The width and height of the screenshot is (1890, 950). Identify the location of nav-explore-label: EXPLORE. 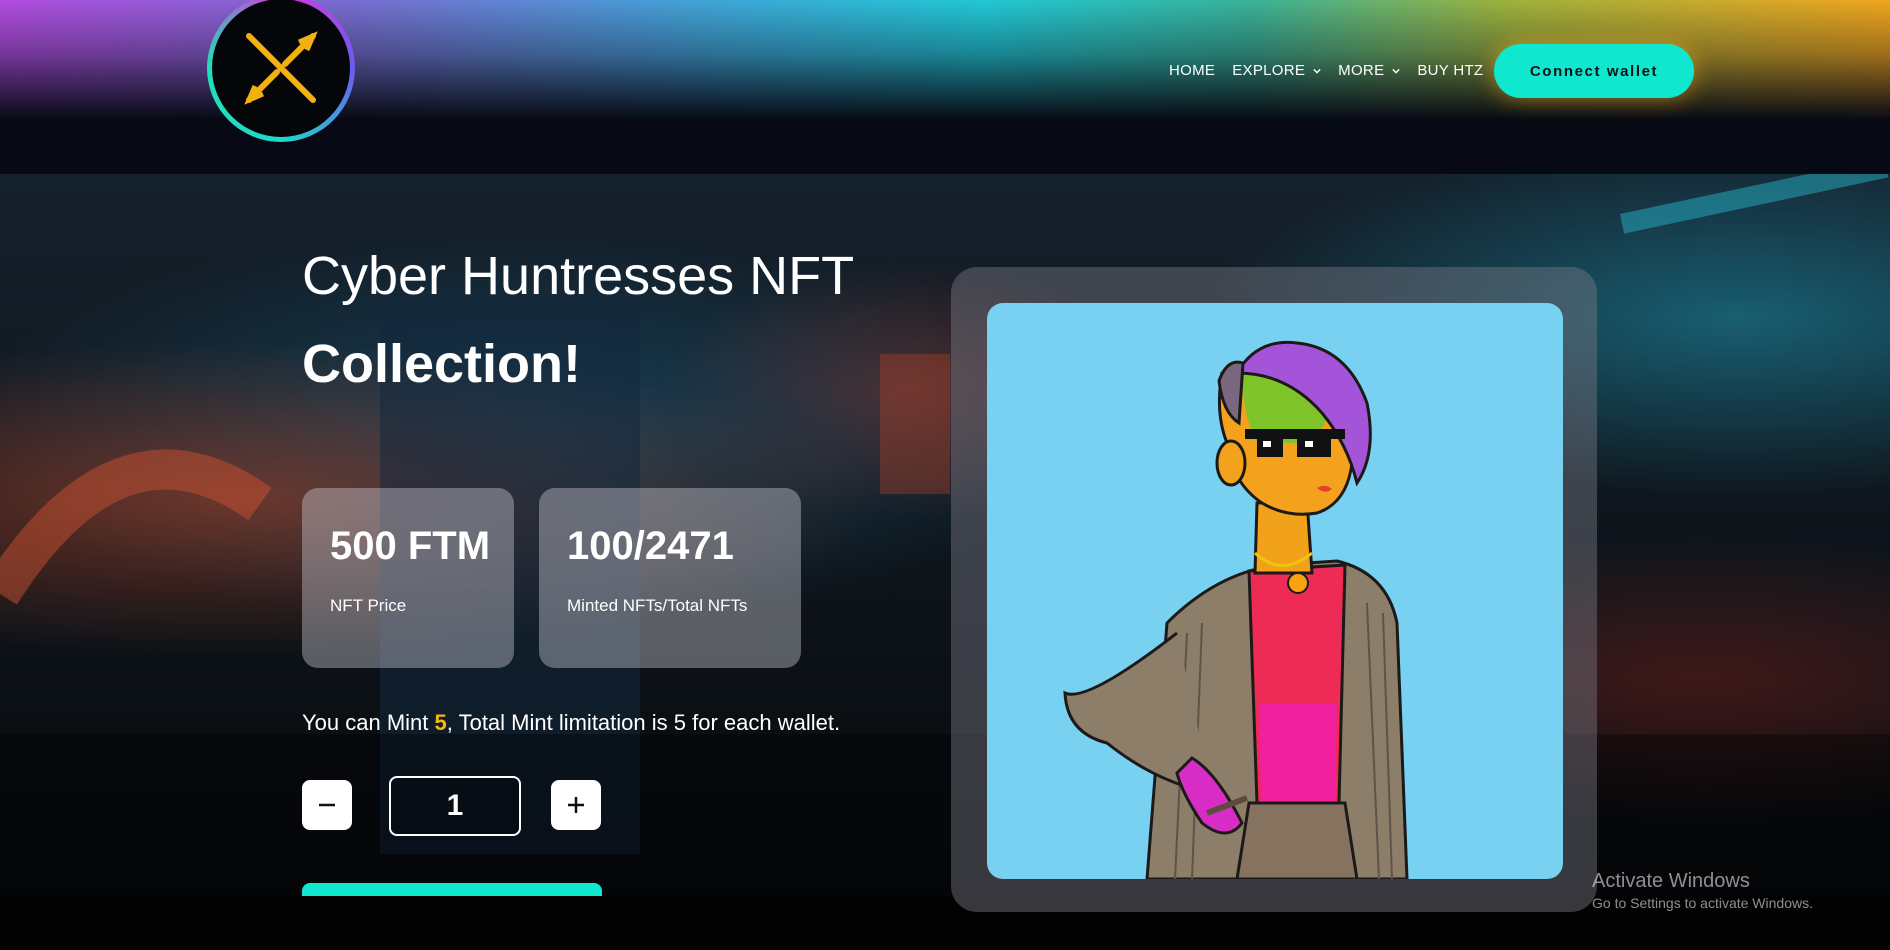
(1269, 70).